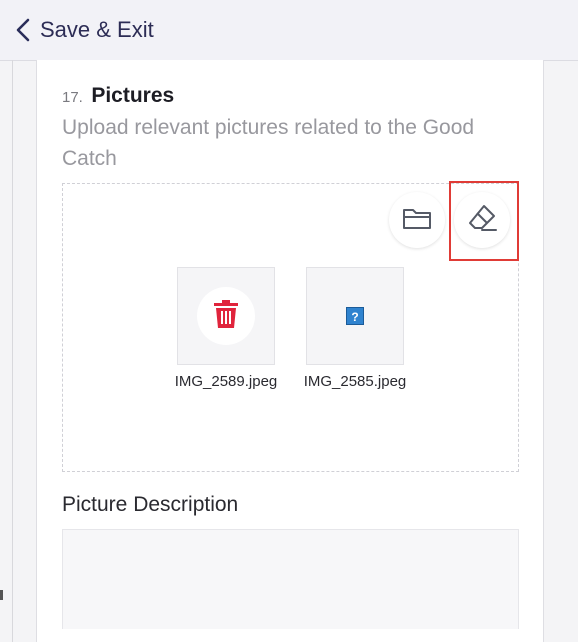 This screenshot has height=642, width=578. Describe the element at coordinates (97, 29) in the screenshot. I see `save-exit-label: Save & Exit` at that location.